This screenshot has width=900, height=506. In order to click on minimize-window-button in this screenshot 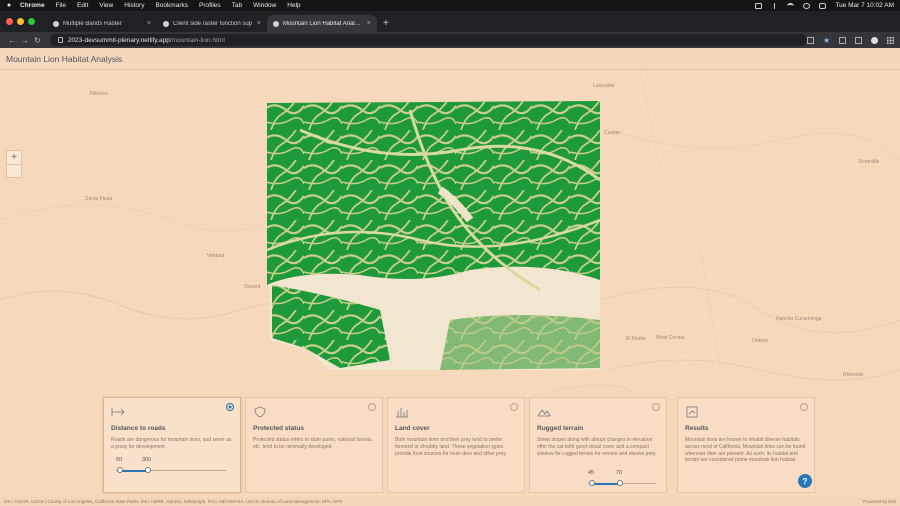, I will do `click(20, 21)`.